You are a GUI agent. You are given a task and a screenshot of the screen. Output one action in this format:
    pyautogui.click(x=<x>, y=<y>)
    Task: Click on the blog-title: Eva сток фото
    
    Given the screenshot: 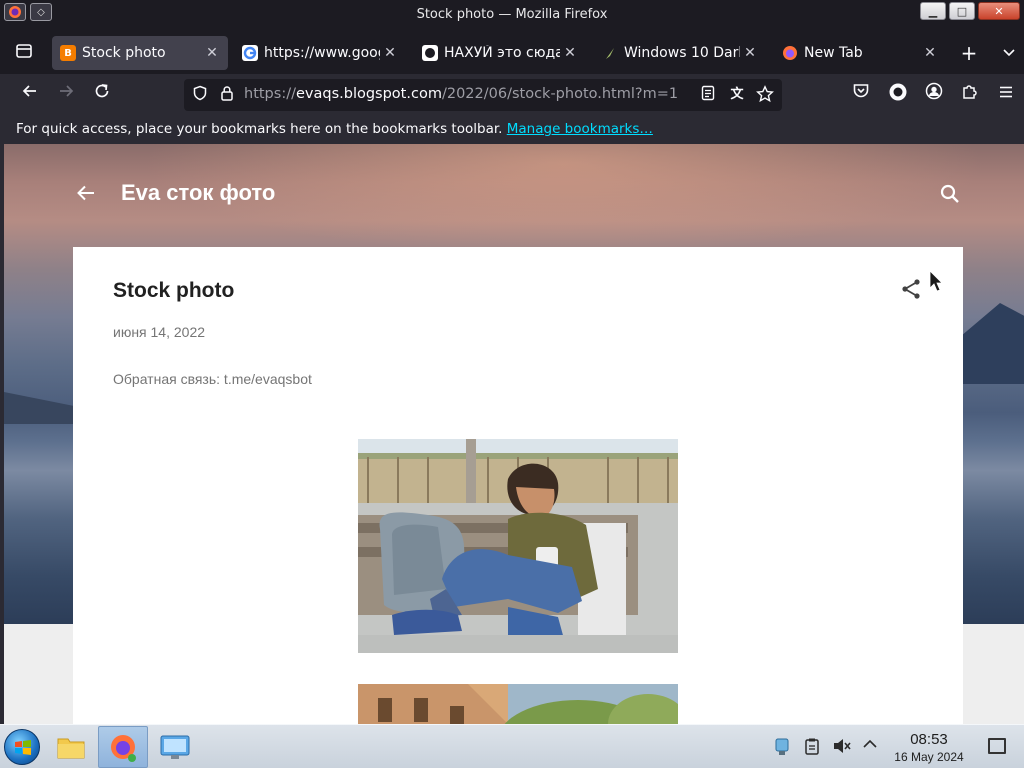 What is the action you would take?
    pyautogui.click(x=198, y=193)
    